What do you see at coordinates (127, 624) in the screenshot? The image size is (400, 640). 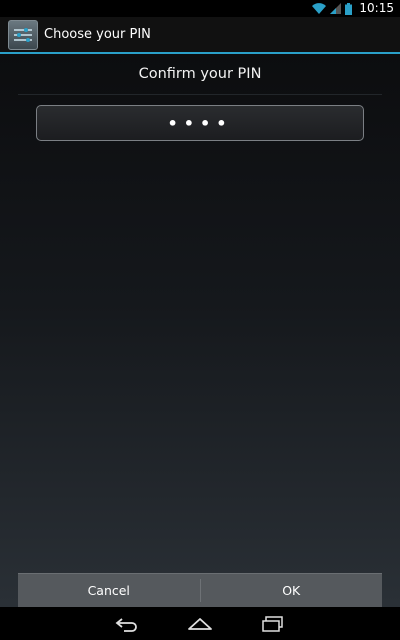 I see `back-icon` at bounding box center [127, 624].